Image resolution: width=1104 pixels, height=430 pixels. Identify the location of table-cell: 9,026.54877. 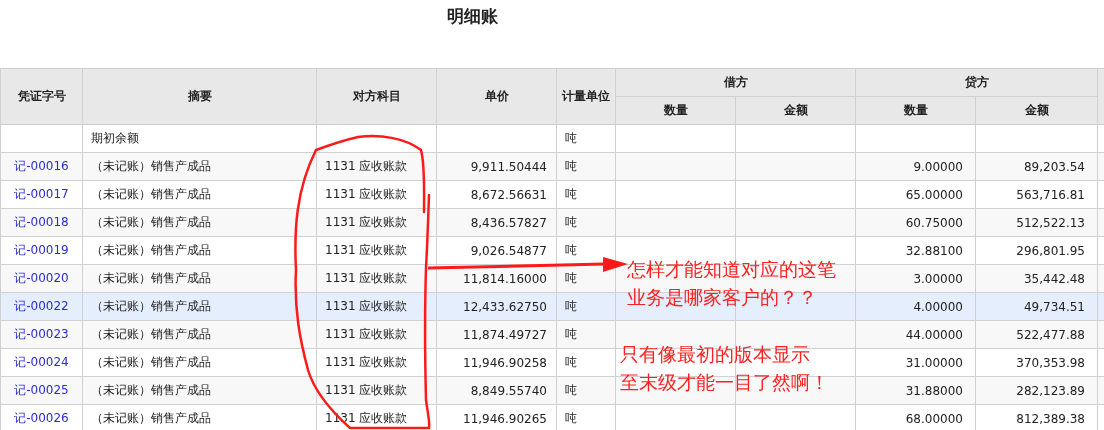
(508, 250).